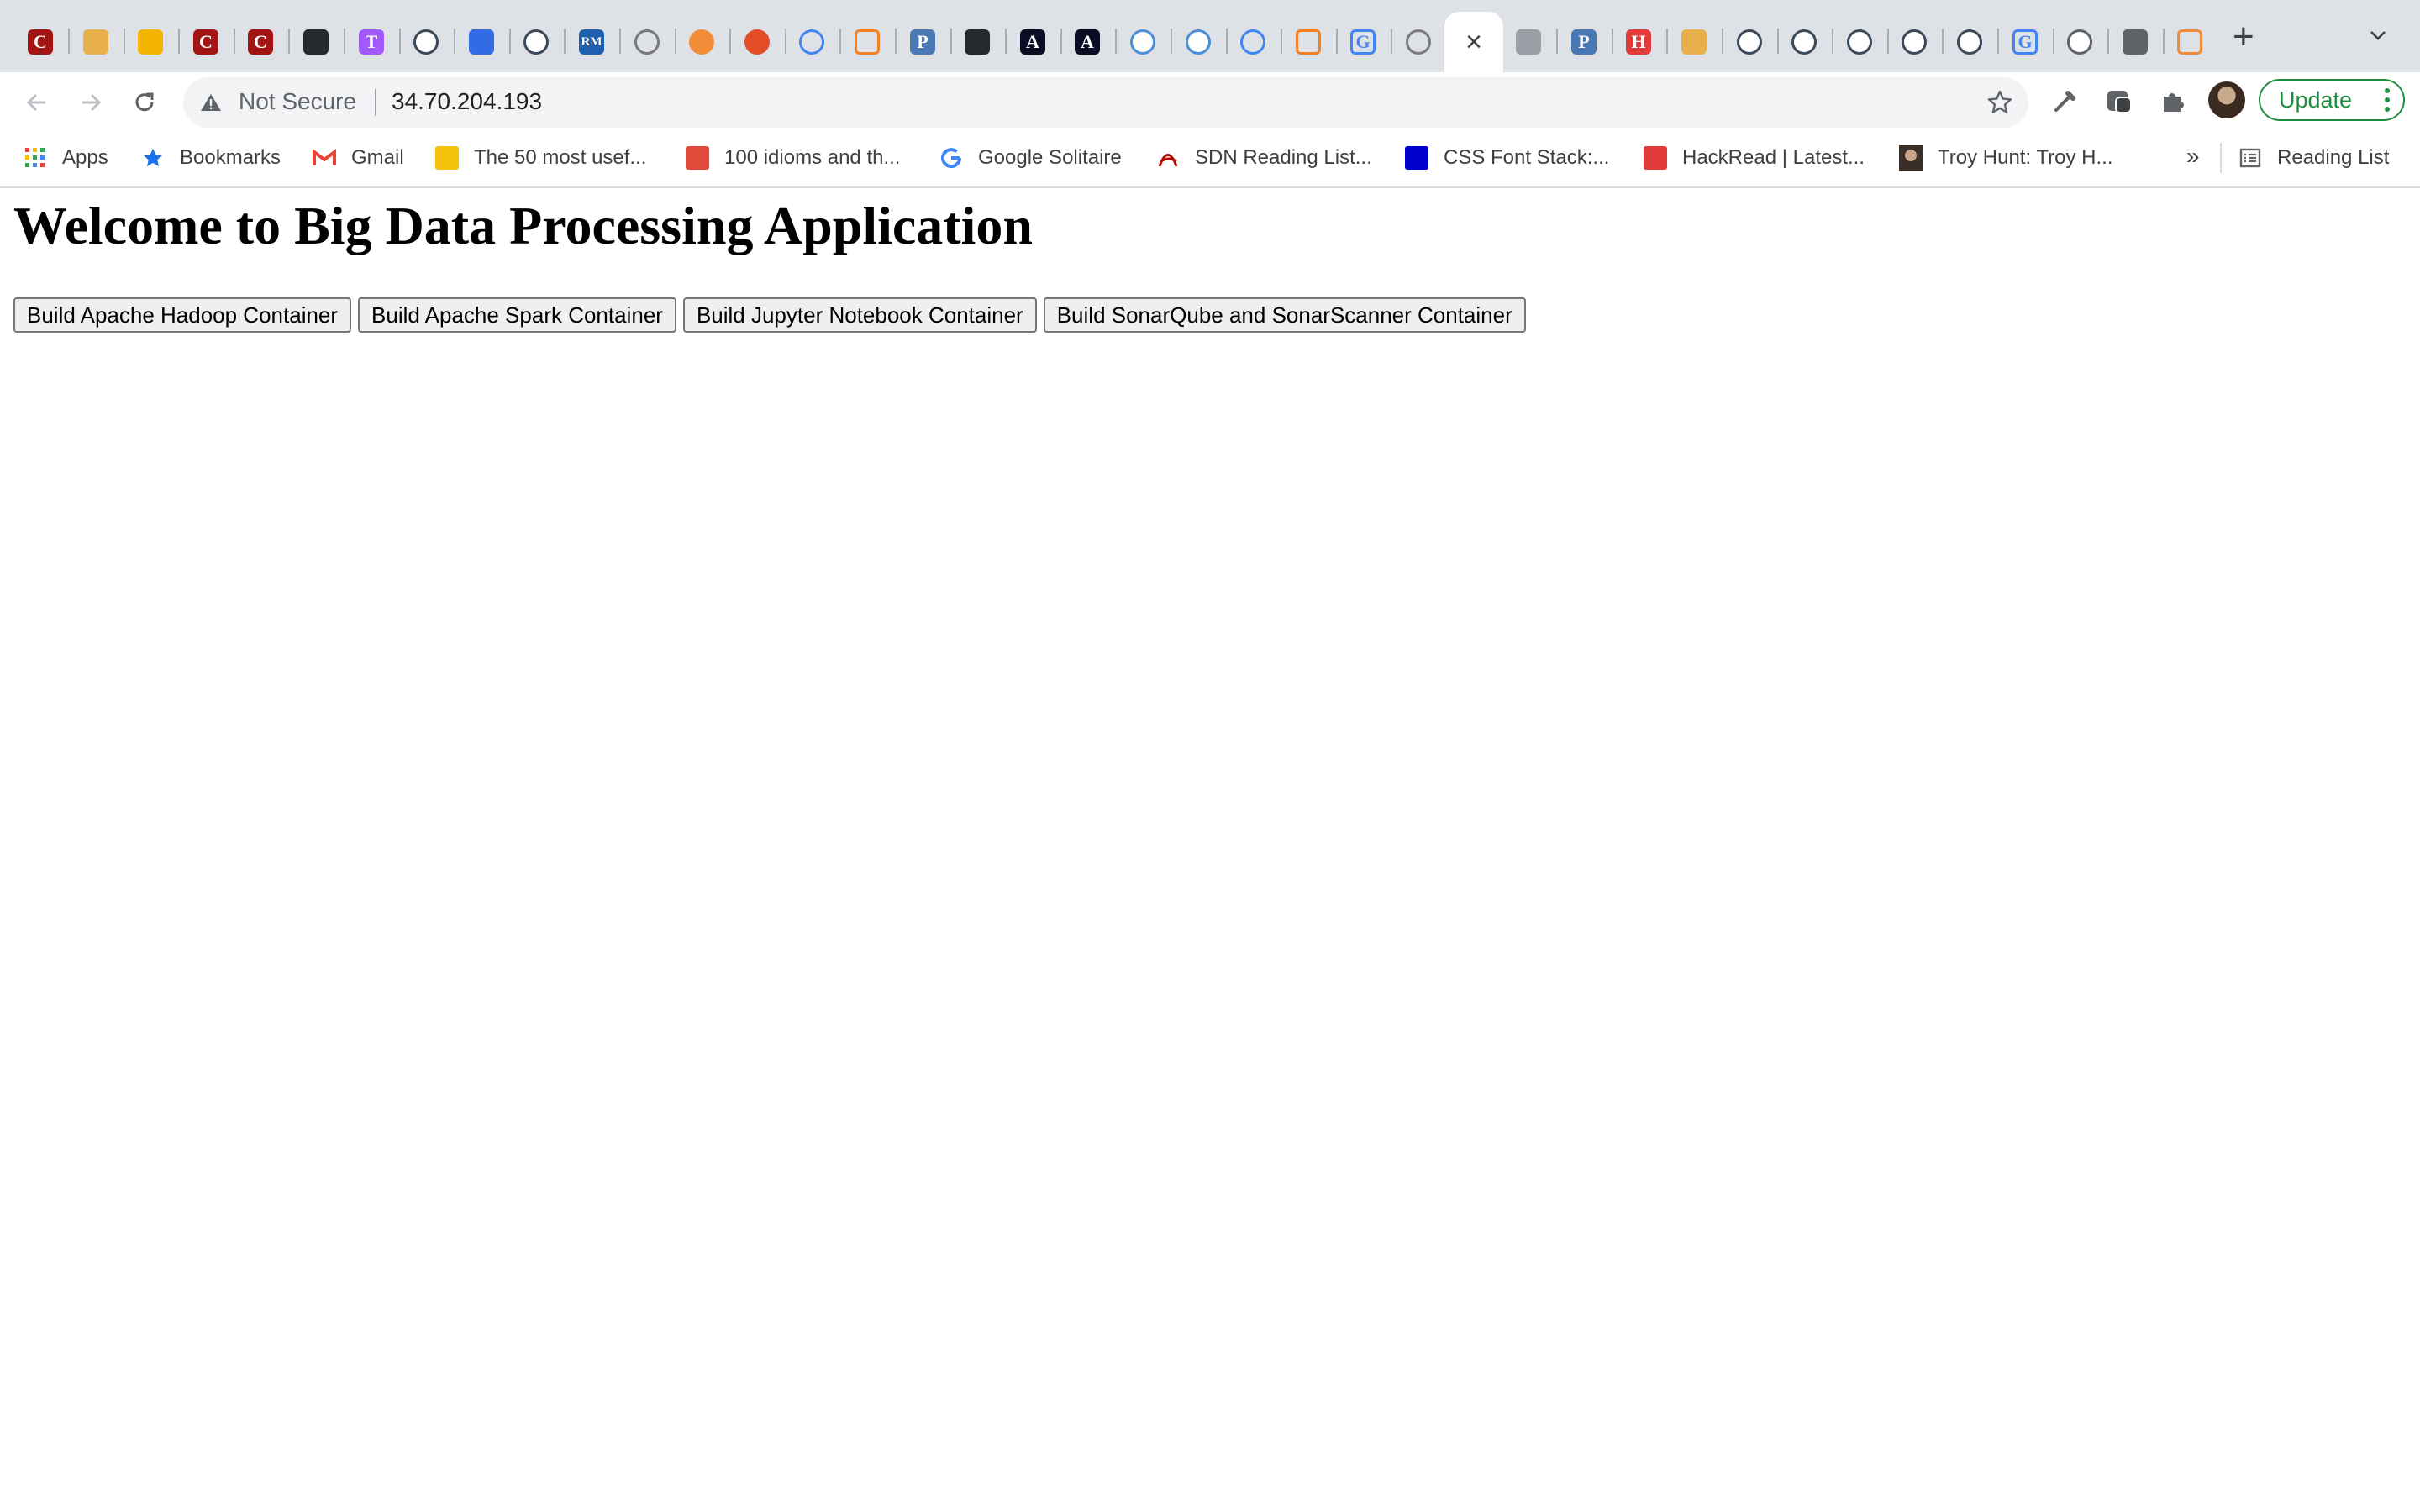  I want to click on extensions-puzzle-icon, so click(2173, 101).